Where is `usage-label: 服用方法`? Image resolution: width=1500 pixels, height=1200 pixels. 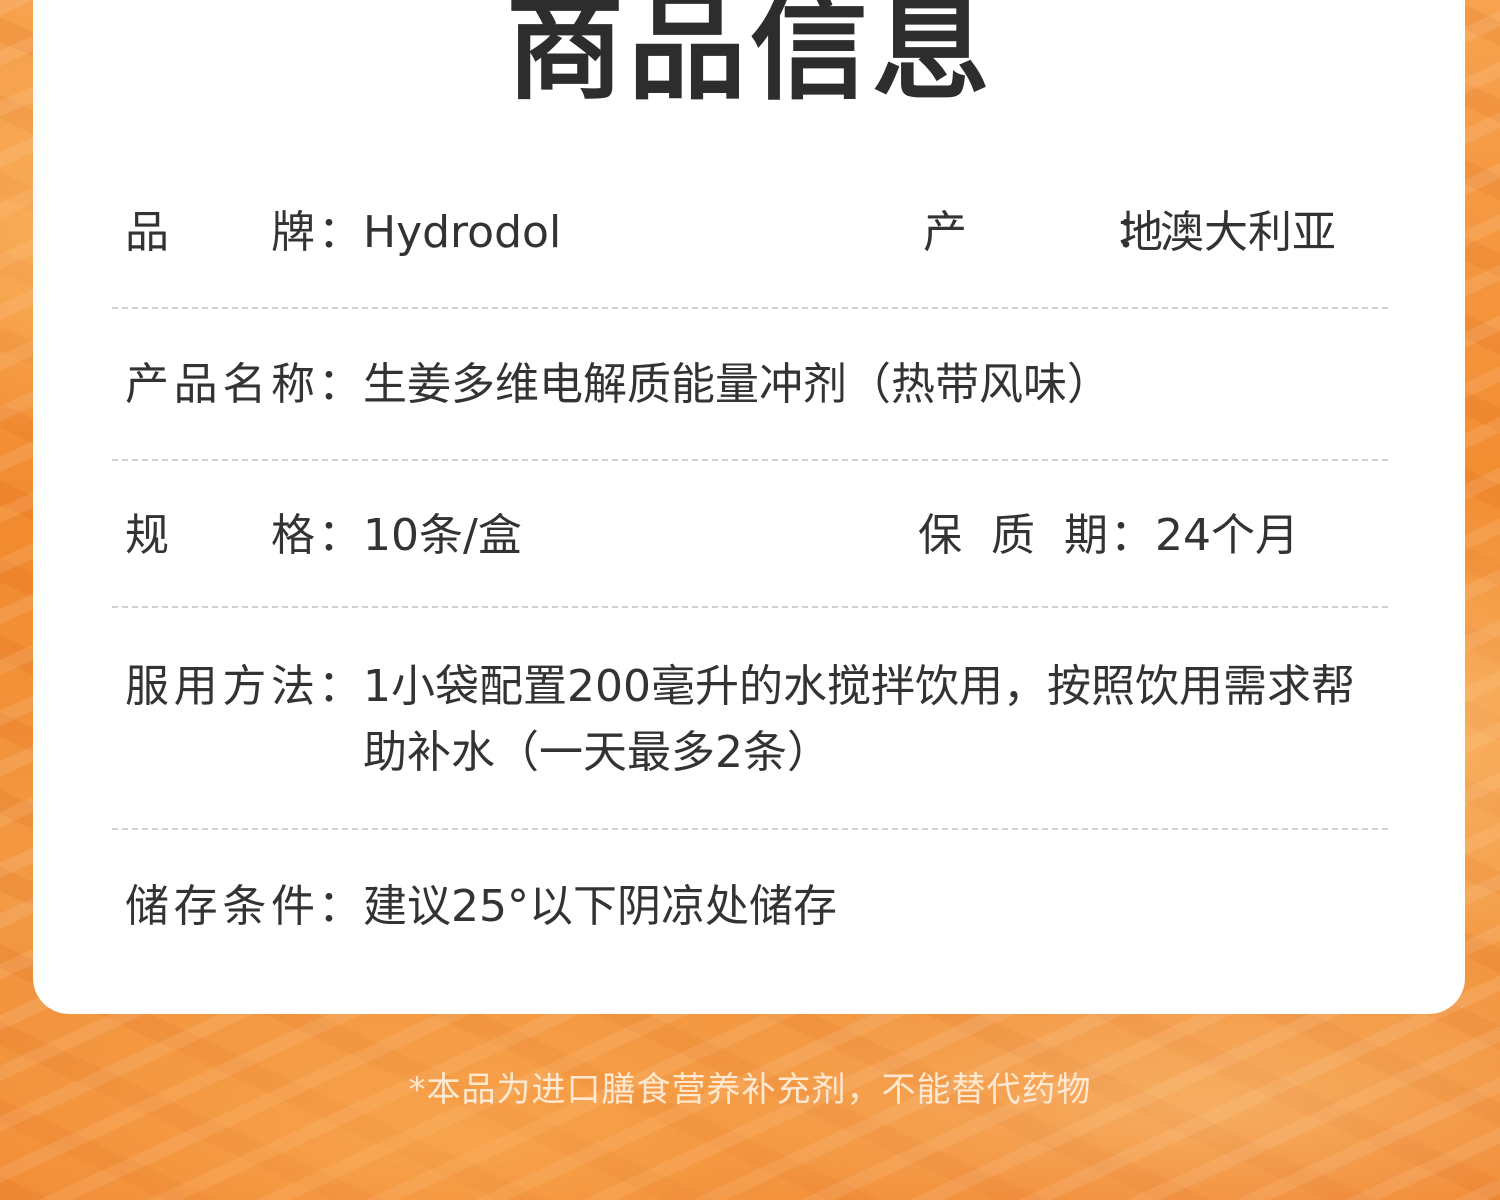 usage-label: 服用方法 is located at coordinates (220, 686).